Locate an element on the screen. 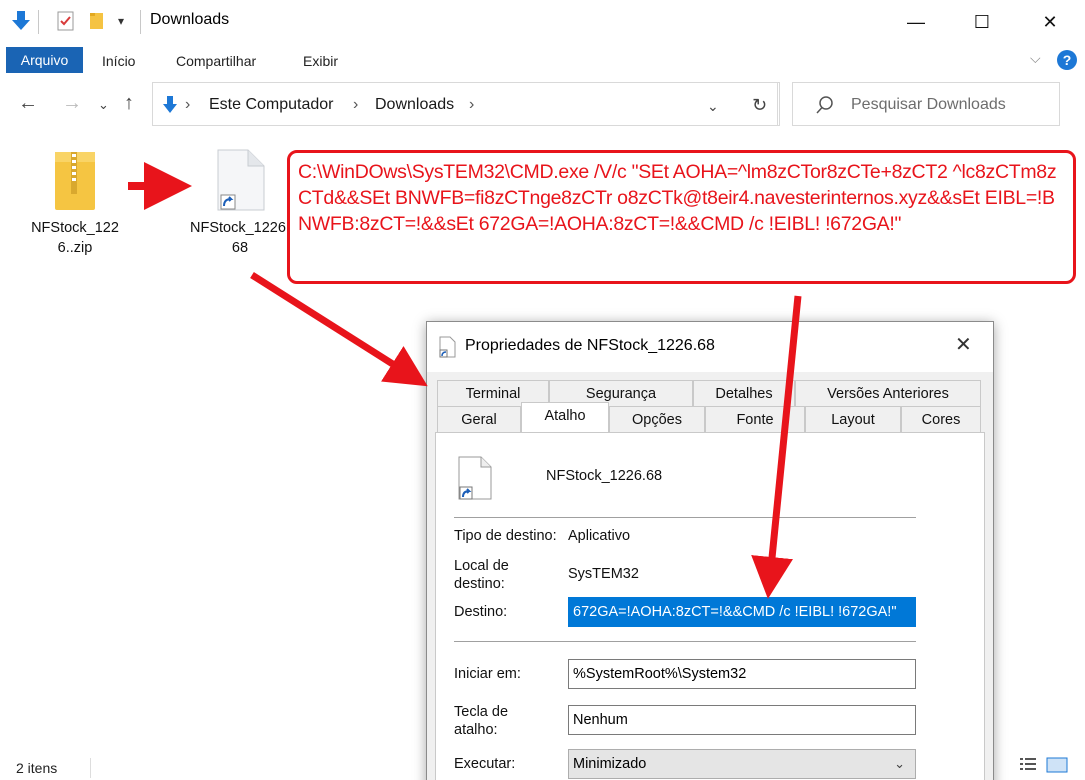 The height and width of the screenshot is (780, 1085). run-select: Minimizado ⌄ is located at coordinates (742, 764).